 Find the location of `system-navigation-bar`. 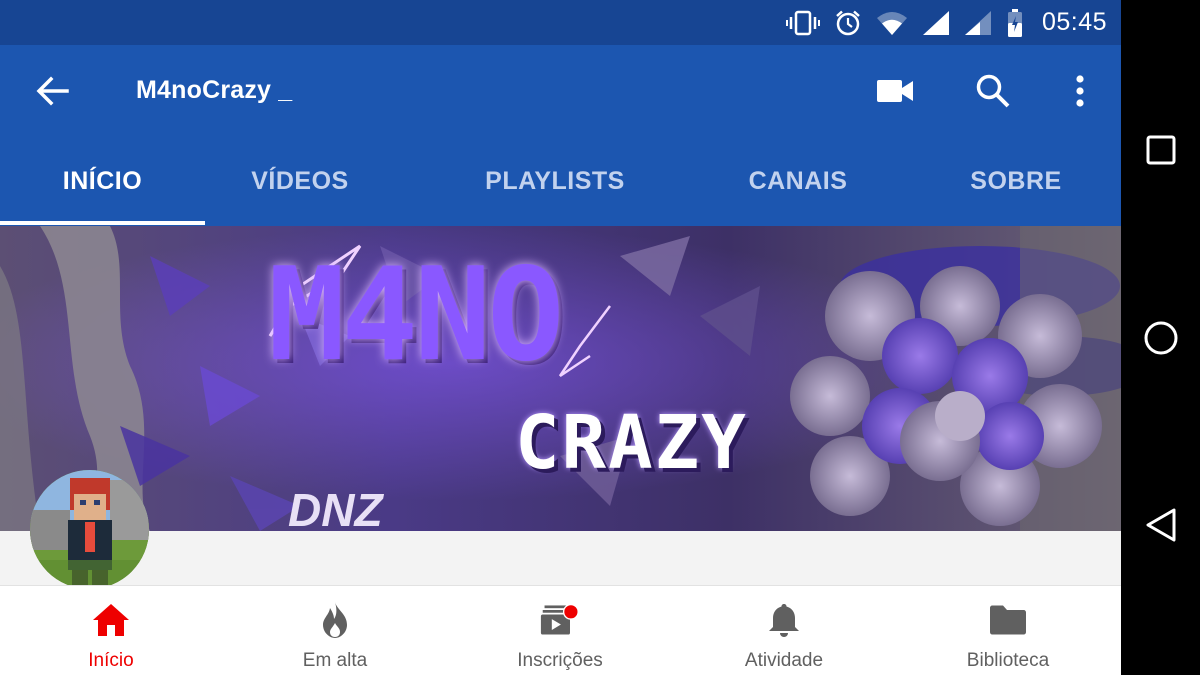

system-navigation-bar is located at coordinates (1160, 337).